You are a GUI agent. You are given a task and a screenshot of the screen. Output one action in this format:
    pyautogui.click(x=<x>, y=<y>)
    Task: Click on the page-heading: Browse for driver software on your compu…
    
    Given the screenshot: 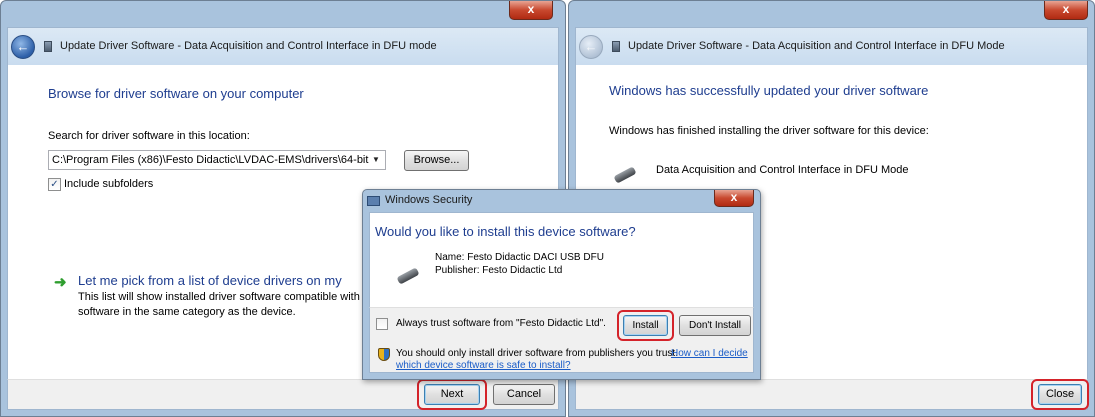 What is the action you would take?
    pyautogui.click(x=176, y=93)
    